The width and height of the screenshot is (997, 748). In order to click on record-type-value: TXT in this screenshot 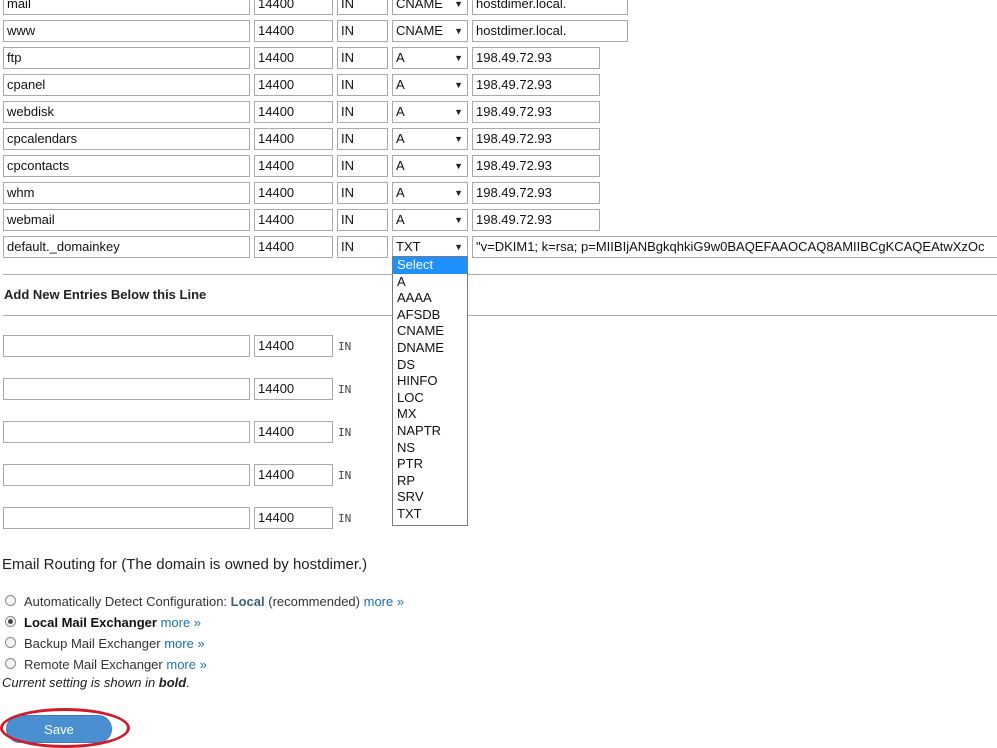, I will do `click(408, 246)`.